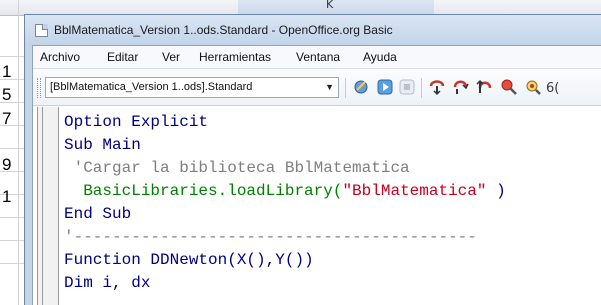  What do you see at coordinates (98, 214) in the screenshot?
I see `code-token: End Sub` at bounding box center [98, 214].